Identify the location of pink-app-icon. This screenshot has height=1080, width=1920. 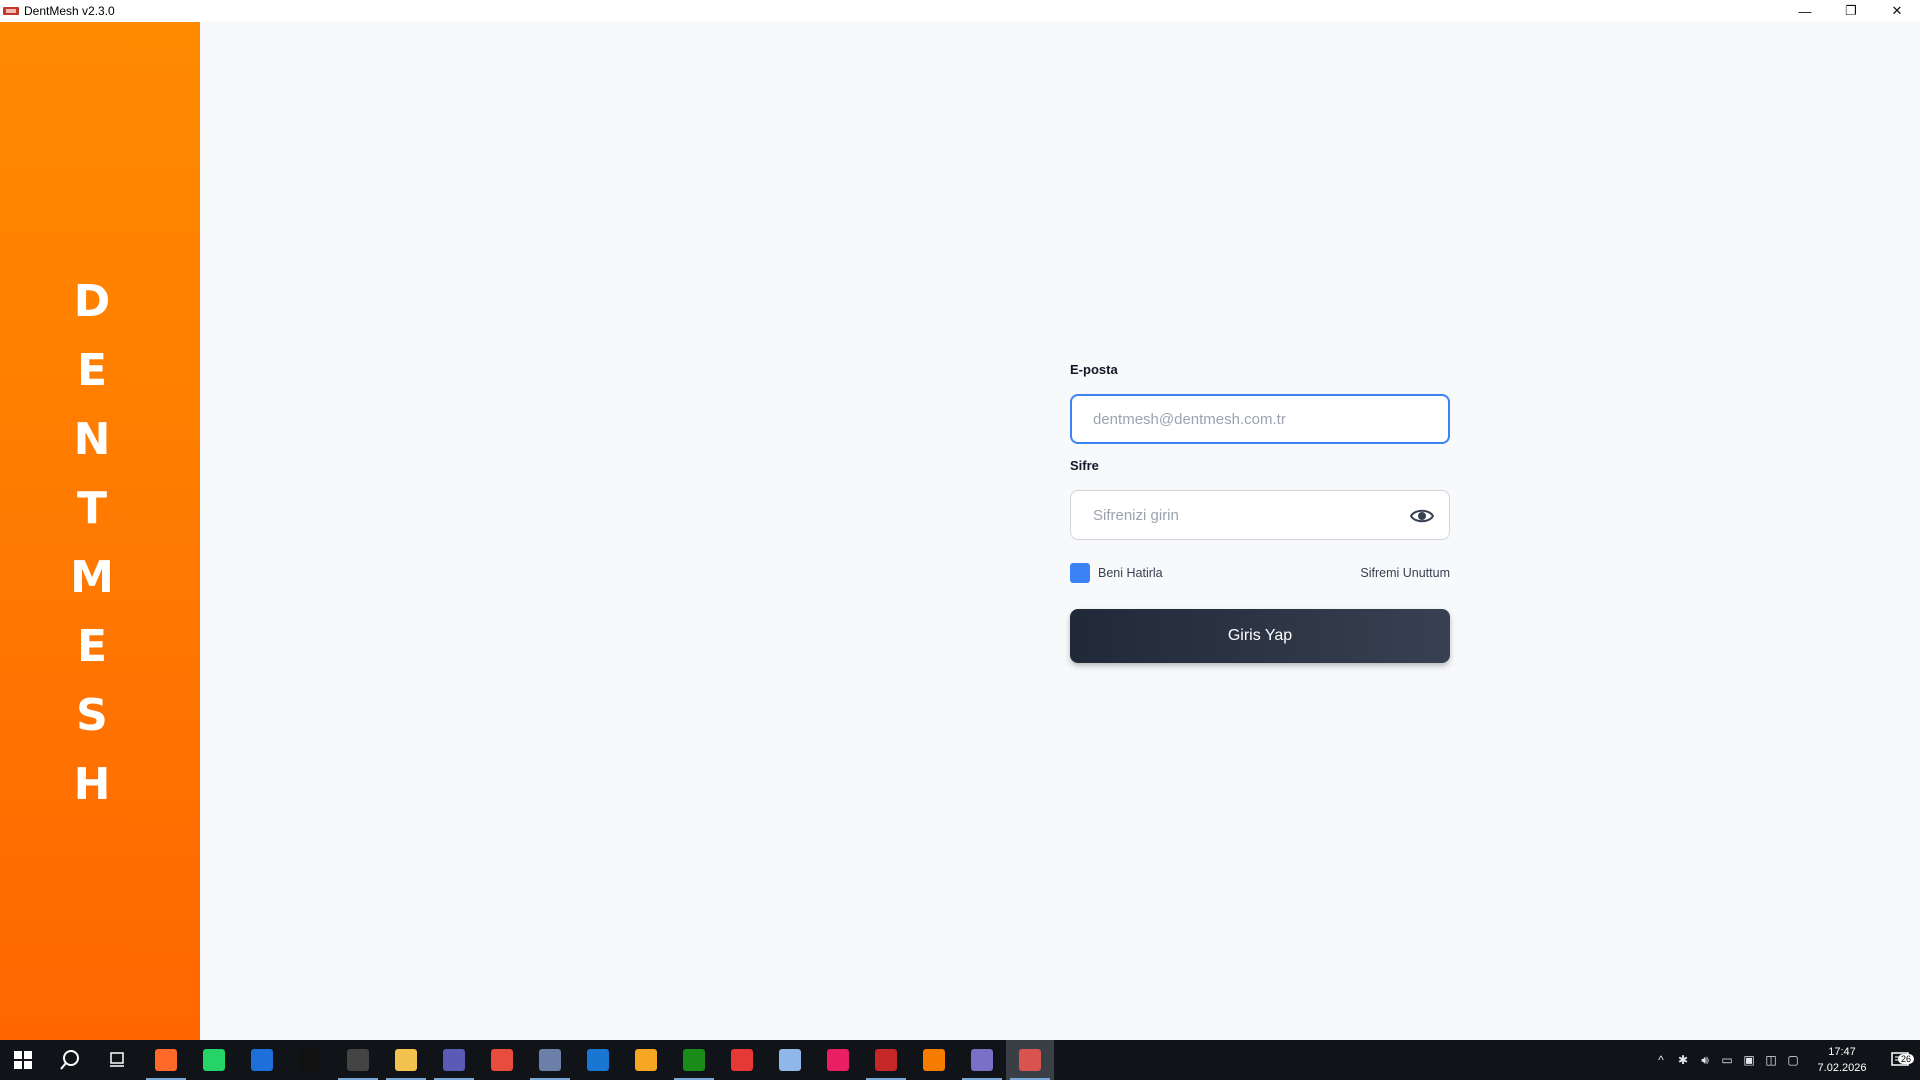
(838, 1060).